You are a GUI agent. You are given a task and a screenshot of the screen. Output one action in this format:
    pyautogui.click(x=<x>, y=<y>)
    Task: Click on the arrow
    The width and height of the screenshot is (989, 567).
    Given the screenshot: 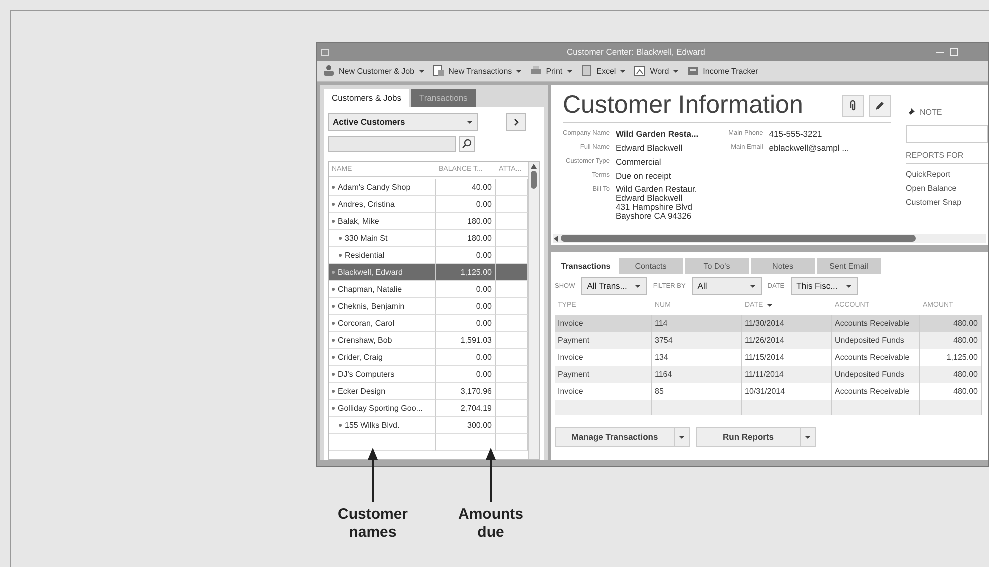 What is the action you would take?
    pyautogui.click(x=373, y=475)
    